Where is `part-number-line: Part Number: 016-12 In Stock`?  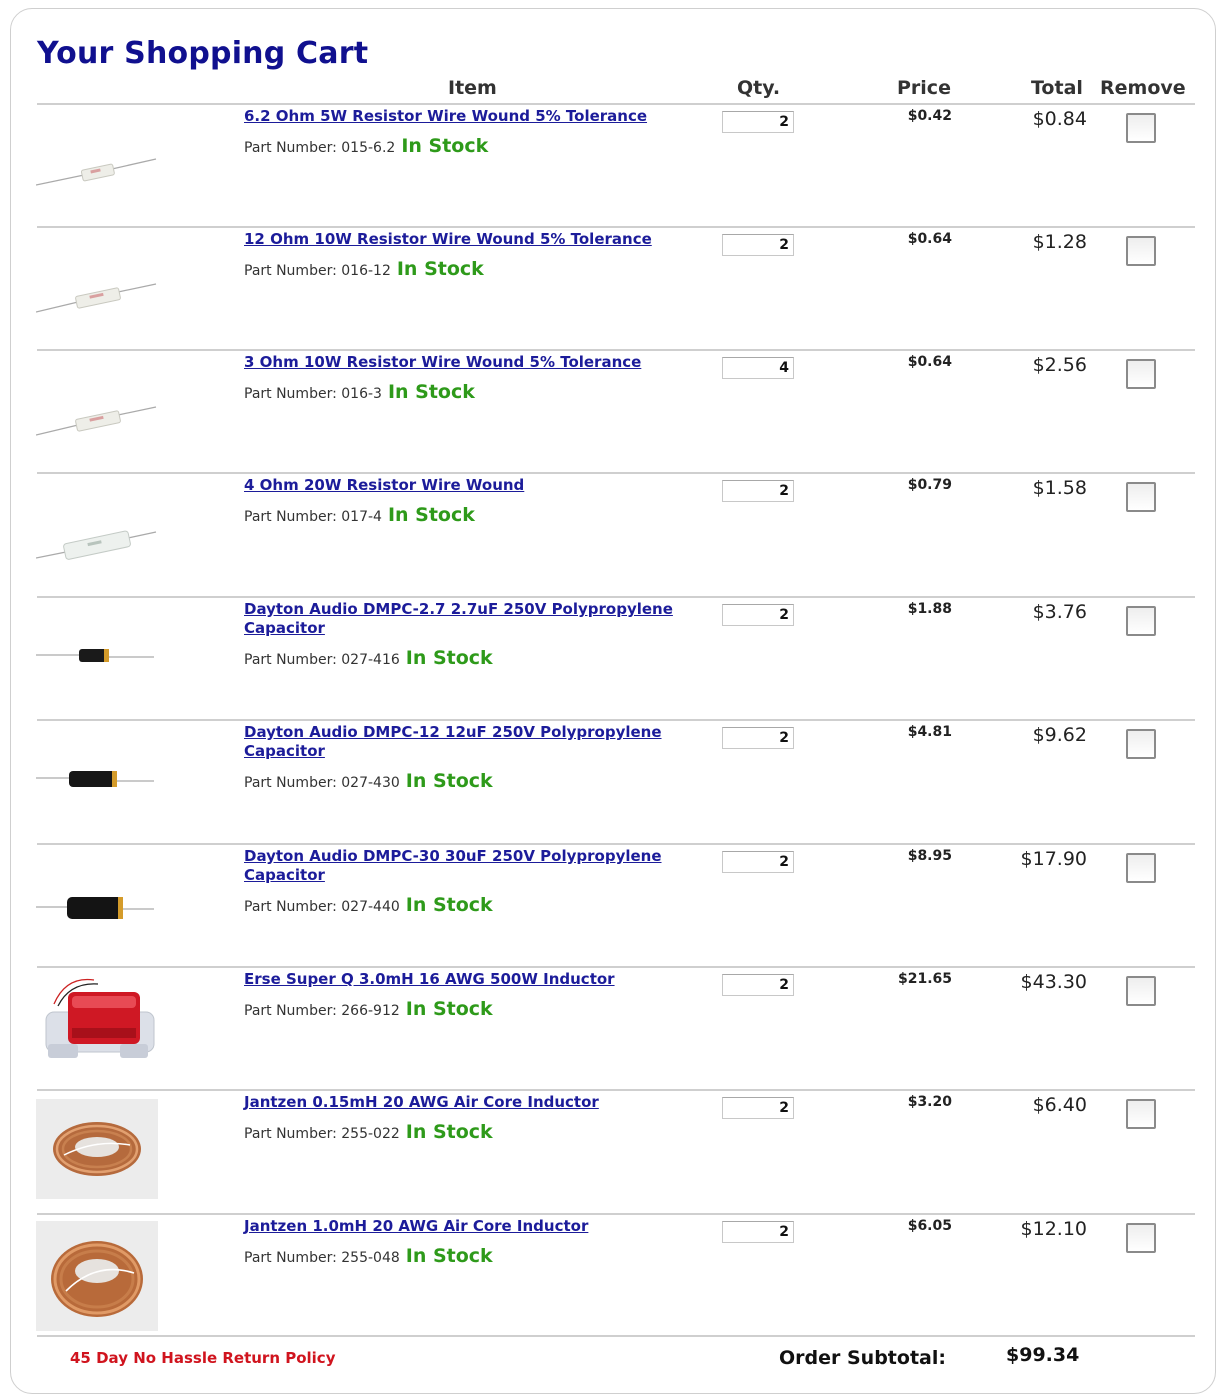 part-number-line: Part Number: 016-12 In Stock is located at coordinates (364, 269).